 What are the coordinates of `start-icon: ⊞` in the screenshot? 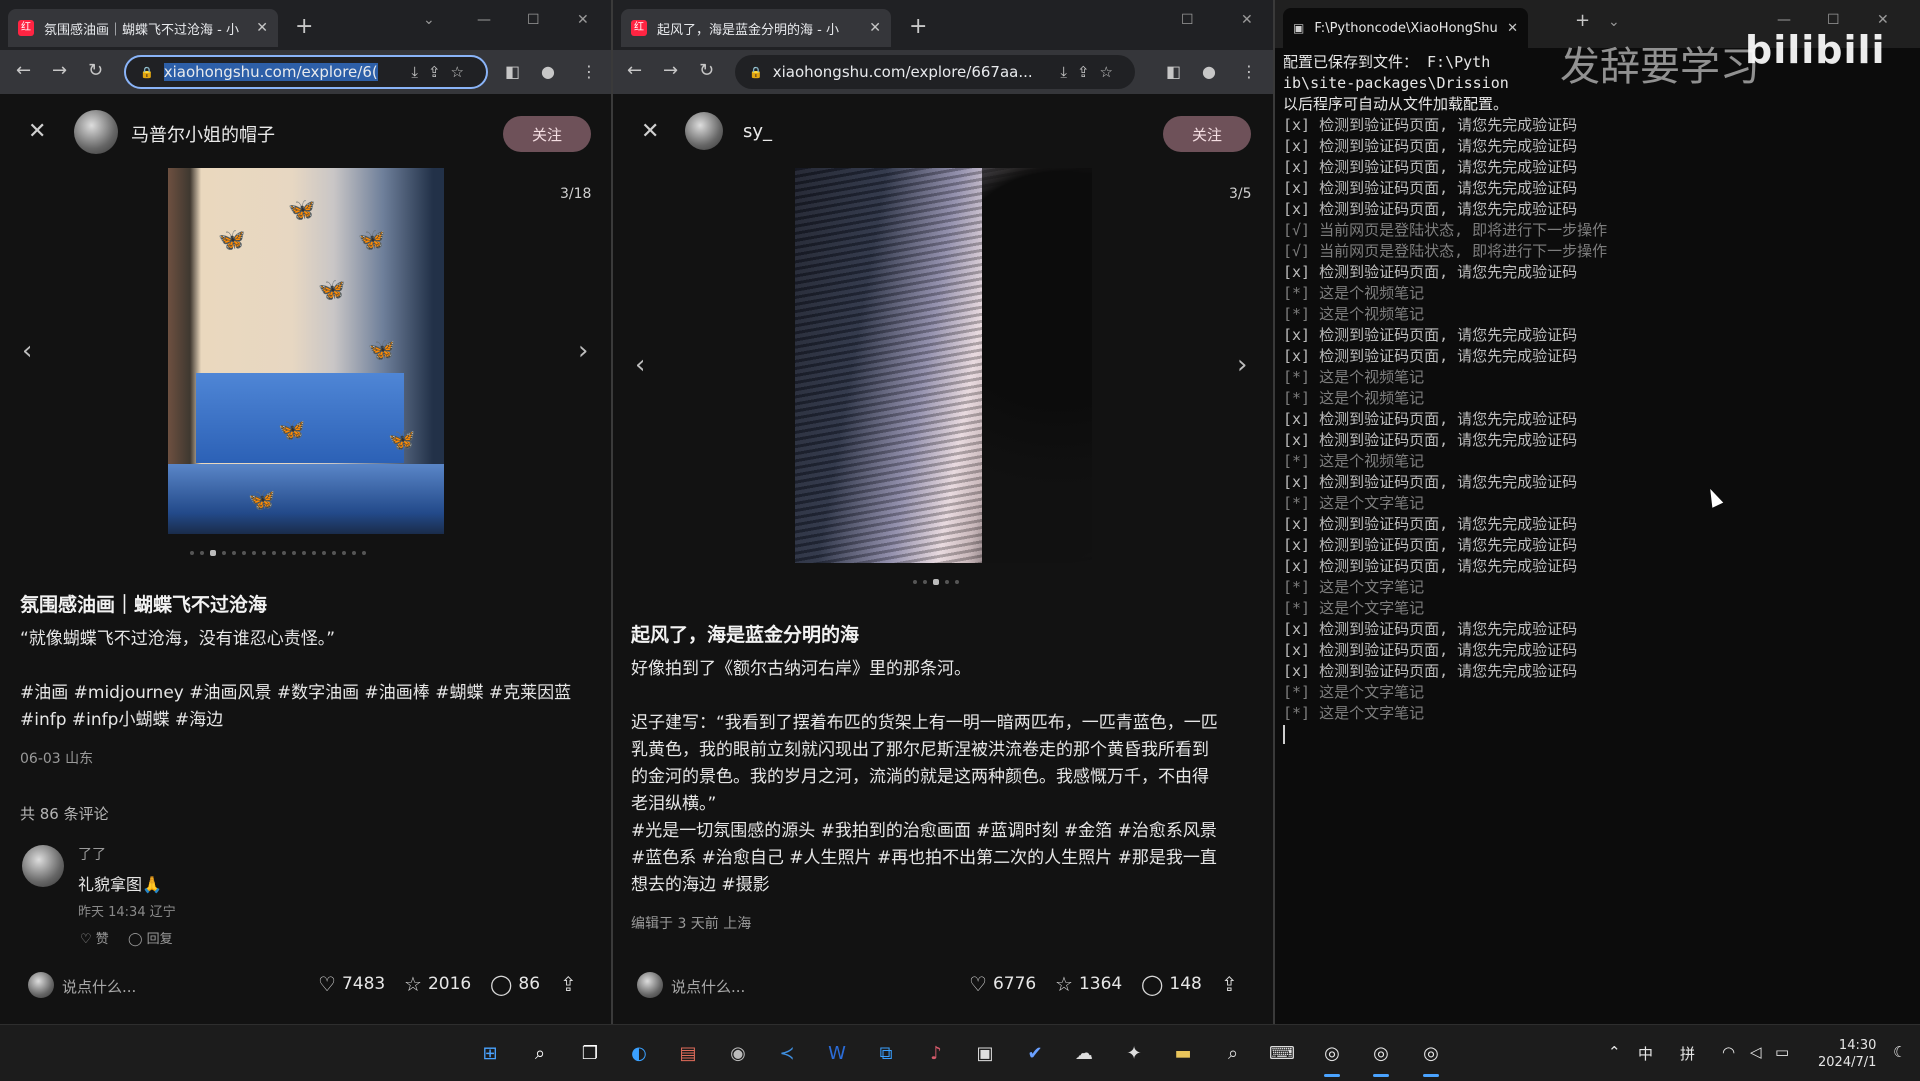 It's located at (490, 1053).